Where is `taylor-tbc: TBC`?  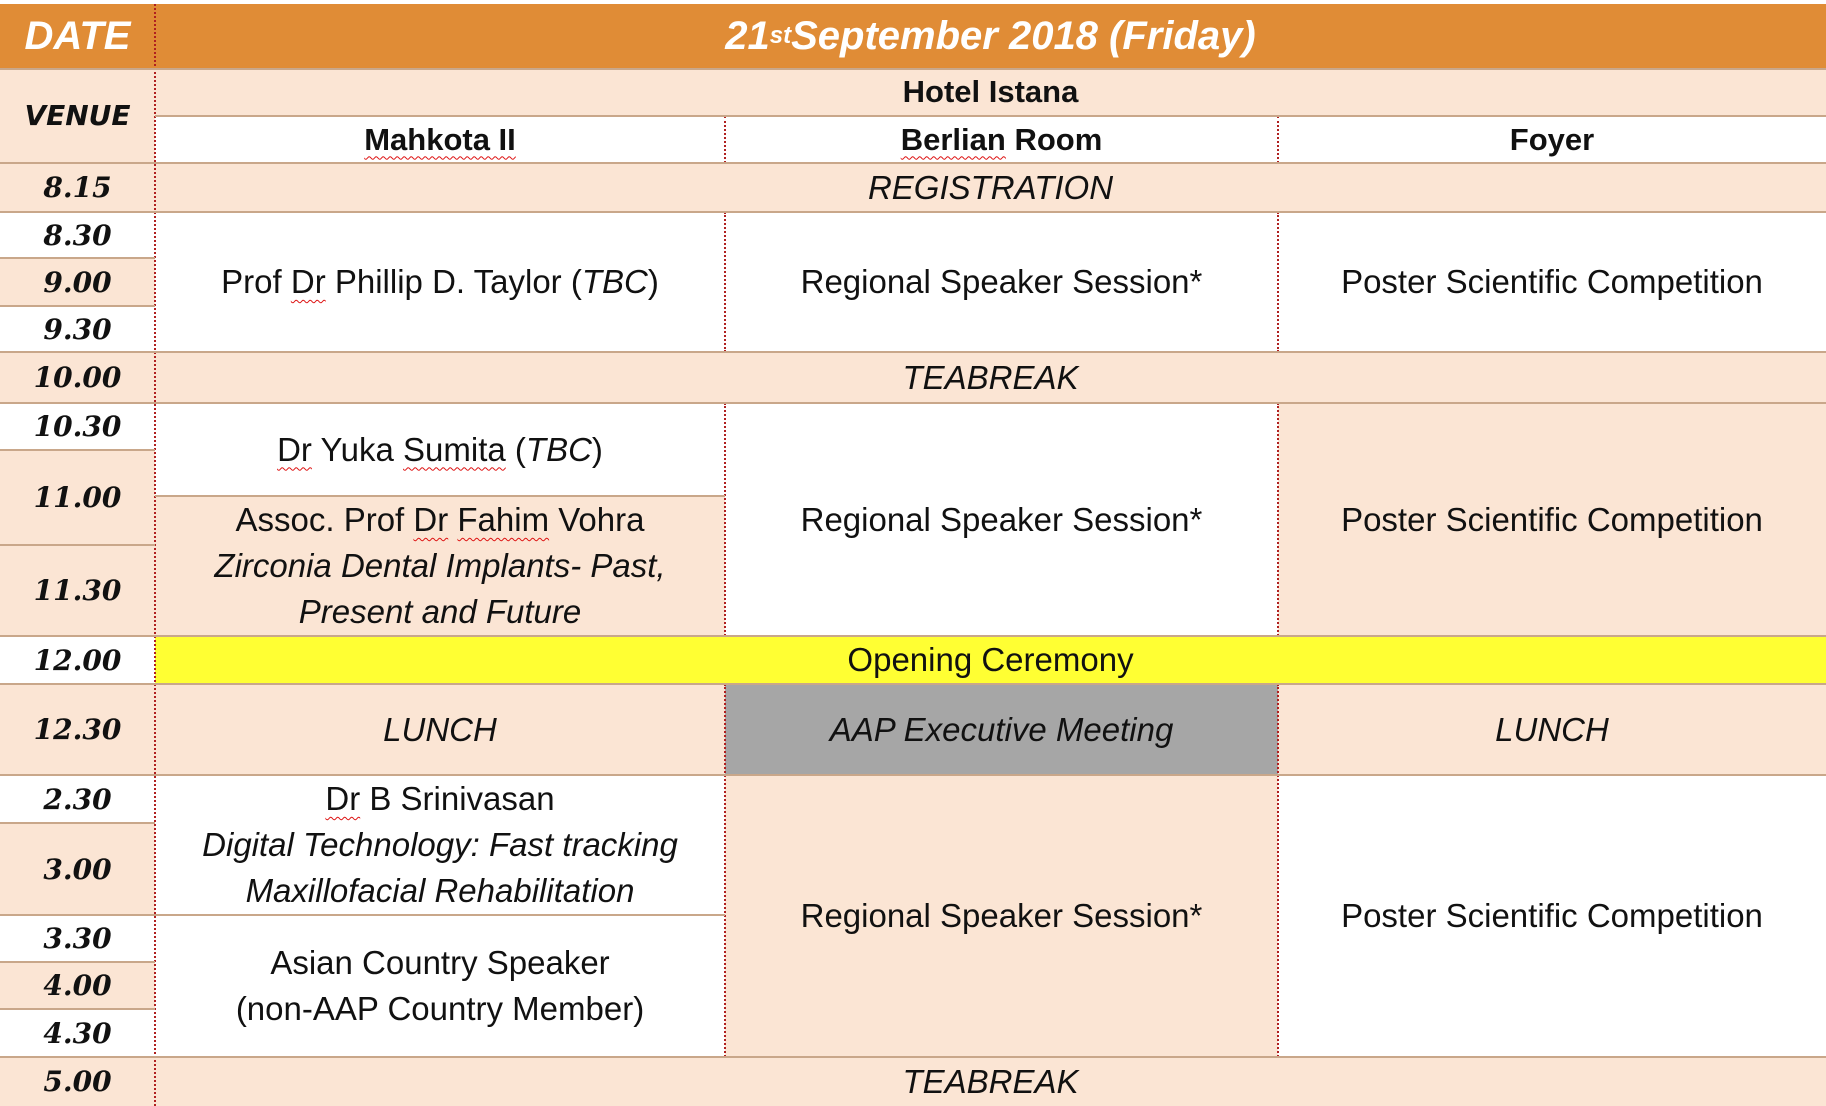 taylor-tbc: TBC is located at coordinates (614, 281).